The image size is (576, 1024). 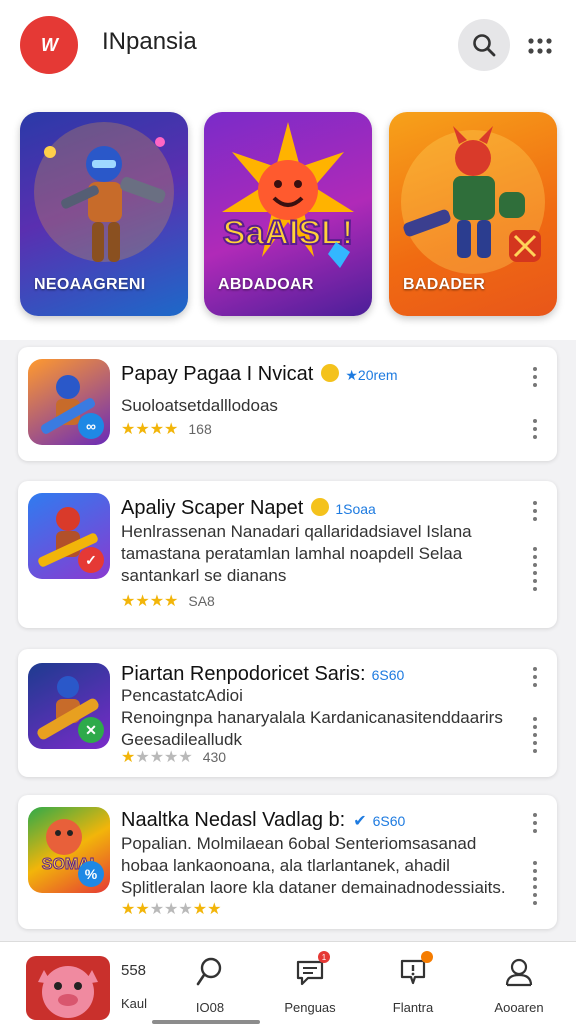 I want to click on rating: ★★★★ SA8, so click(x=168, y=601).